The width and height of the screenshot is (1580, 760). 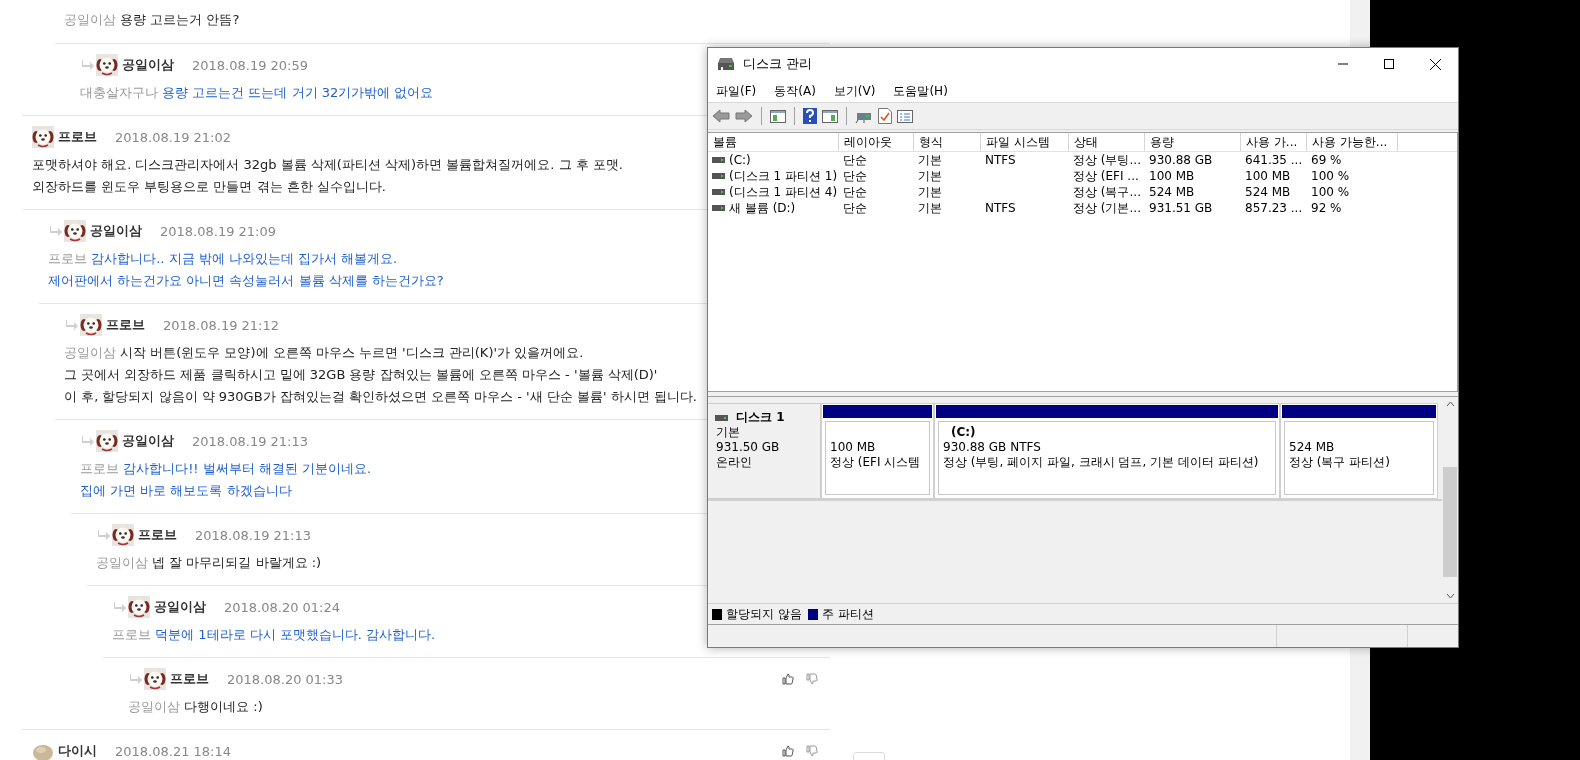 What do you see at coordinates (1359, 451) in the screenshot?
I see `partition-block: 524 MB 정상 (복구 파티션)` at bounding box center [1359, 451].